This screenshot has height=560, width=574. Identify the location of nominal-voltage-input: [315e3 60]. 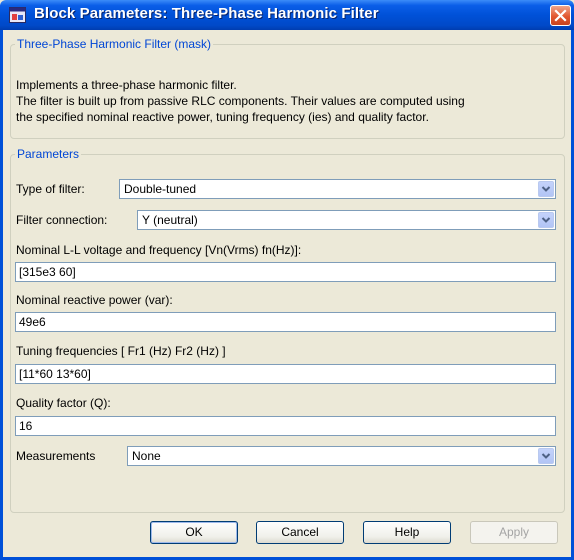
(285, 272).